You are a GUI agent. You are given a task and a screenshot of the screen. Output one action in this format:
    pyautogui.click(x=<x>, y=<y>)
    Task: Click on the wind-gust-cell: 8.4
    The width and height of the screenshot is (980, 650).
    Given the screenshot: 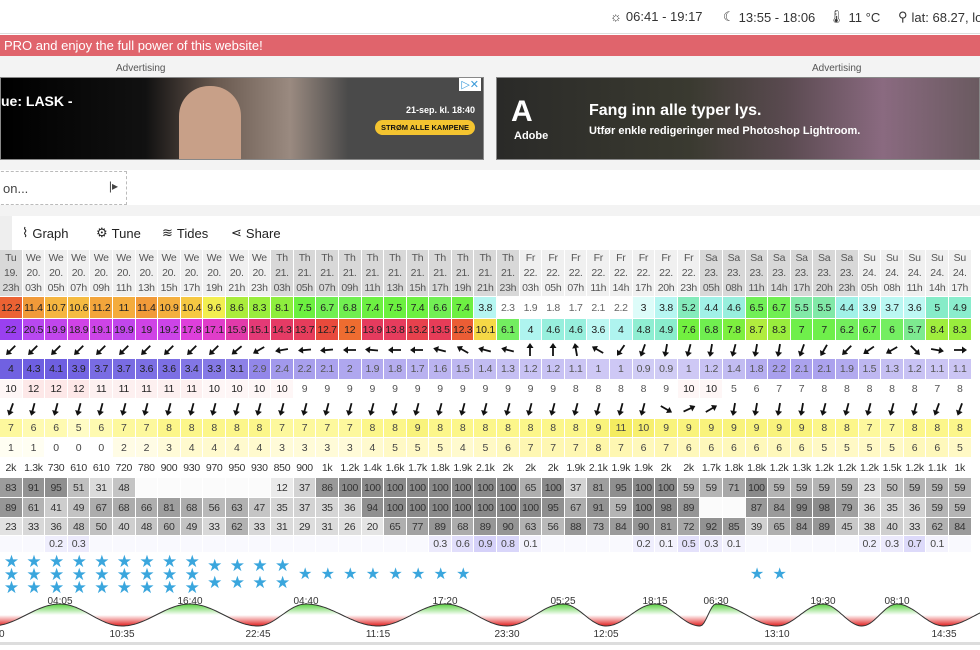 What is the action you would take?
    pyautogui.click(x=937, y=330)
    